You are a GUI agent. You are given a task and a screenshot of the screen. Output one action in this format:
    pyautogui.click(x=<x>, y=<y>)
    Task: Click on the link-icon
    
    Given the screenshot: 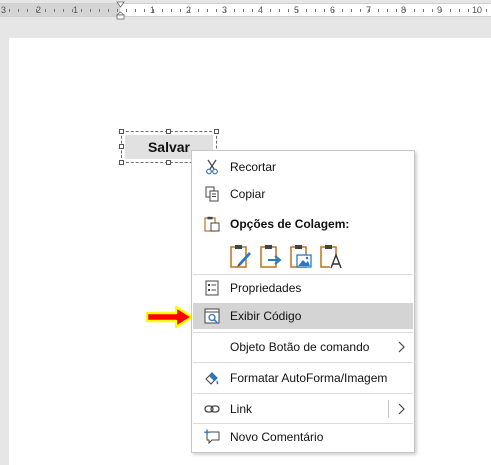 What is the action you would take?
    pyautogui.click(x=212, y=409)
    